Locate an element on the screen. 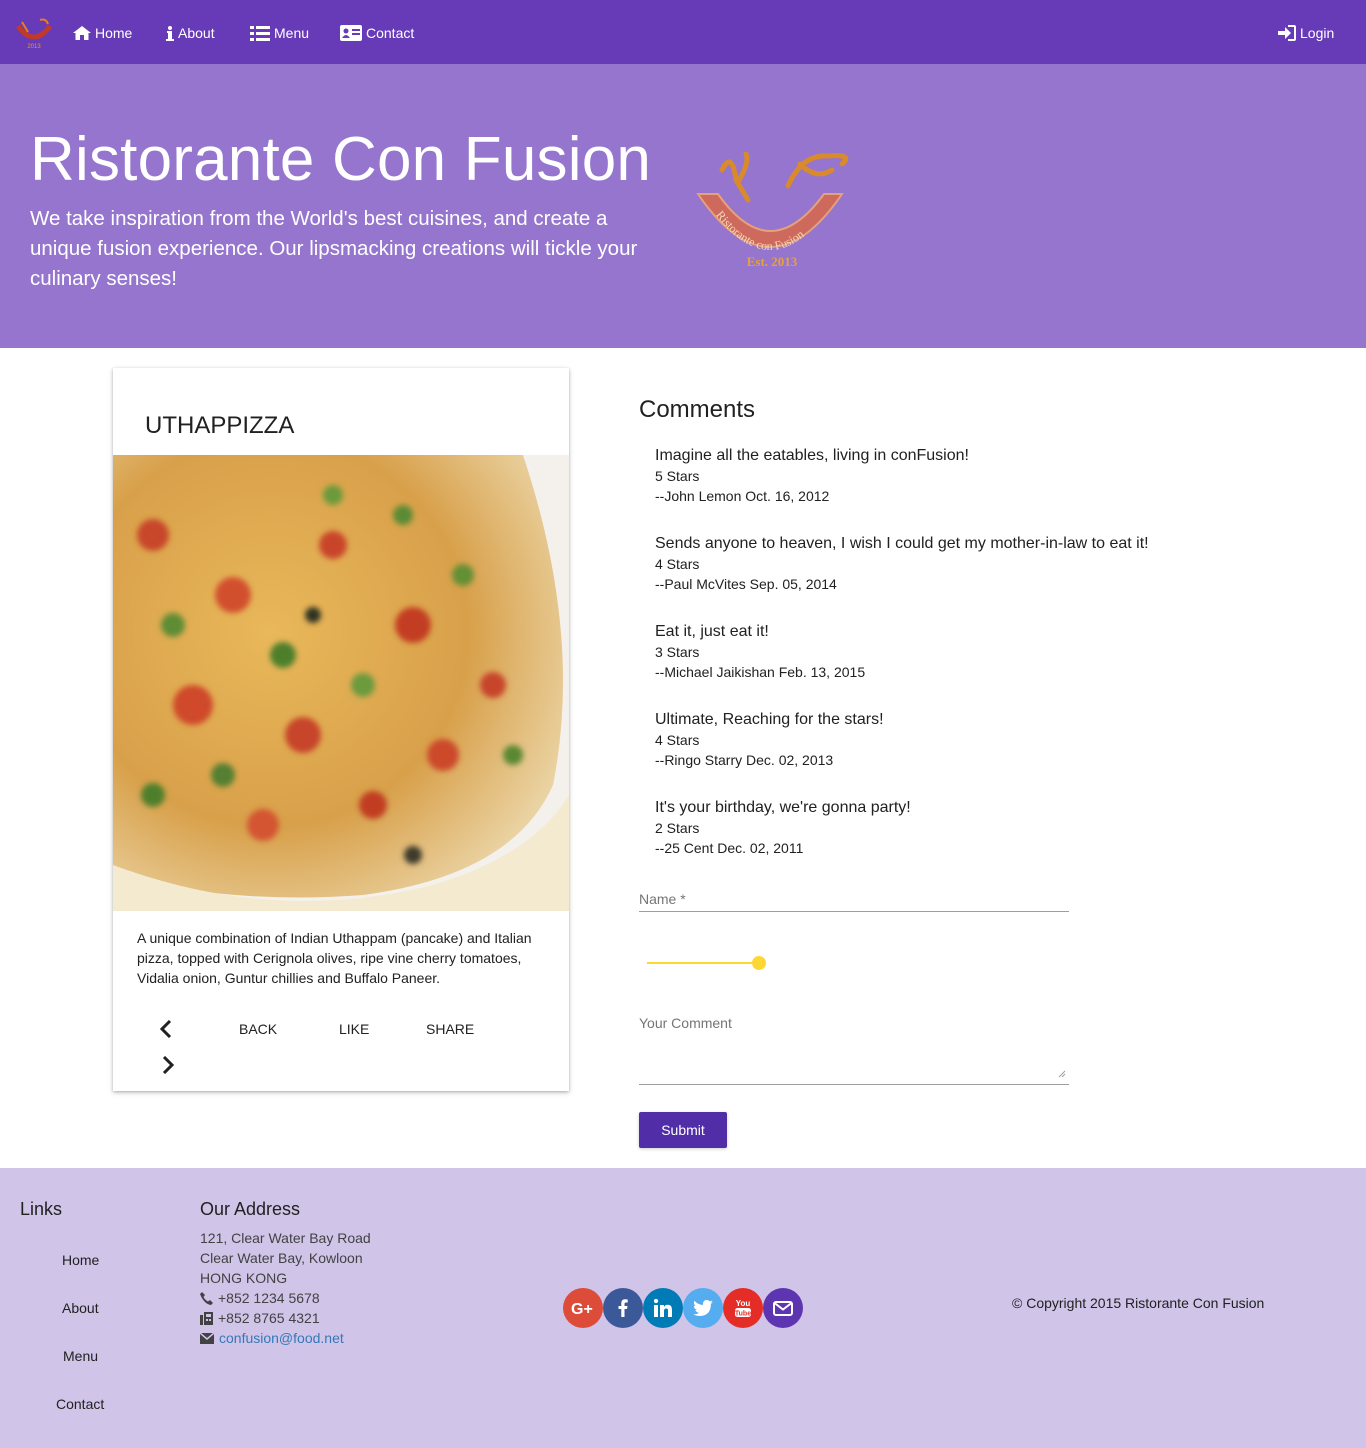  nav-contact-label: Contact is located at coordinates (390, 33).